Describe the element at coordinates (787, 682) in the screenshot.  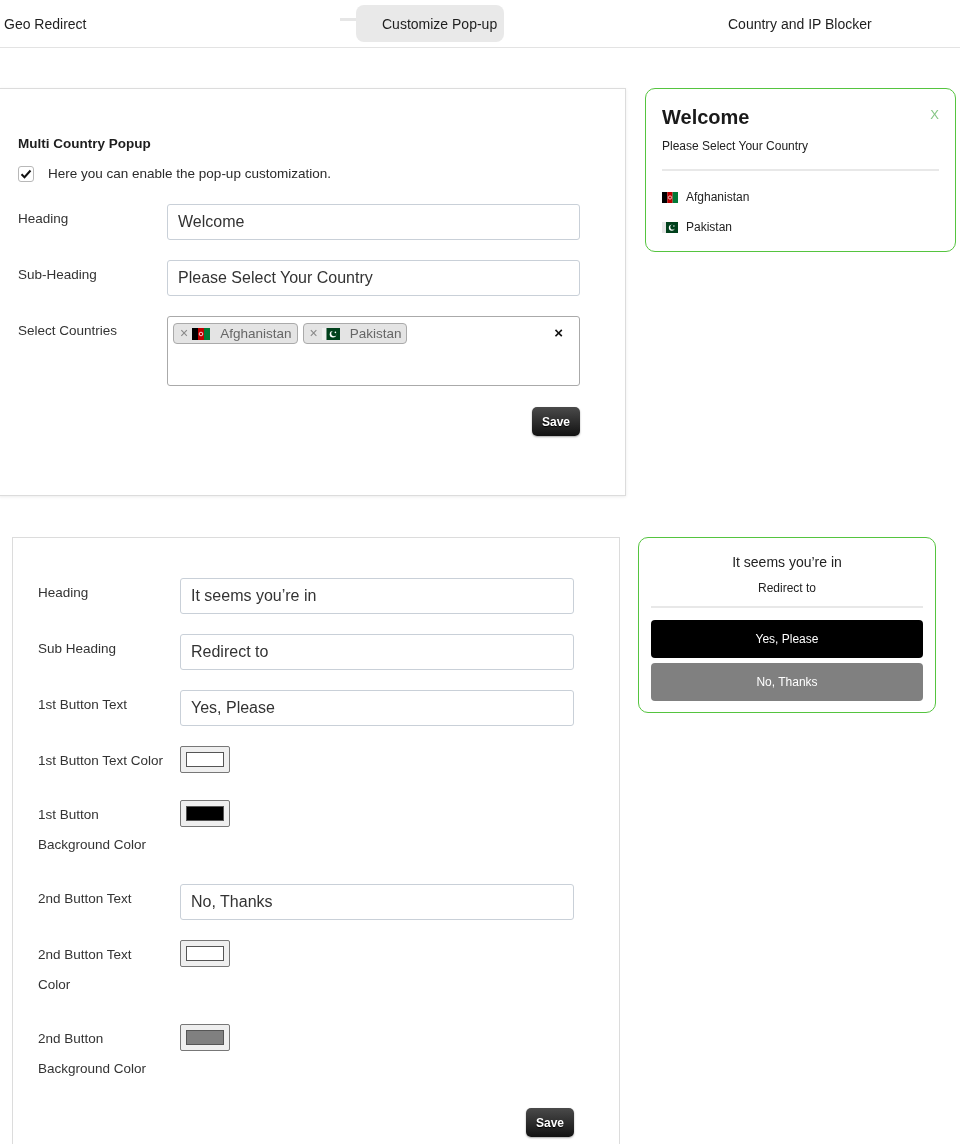
I see `popup-button: No, Thanks` at that location.